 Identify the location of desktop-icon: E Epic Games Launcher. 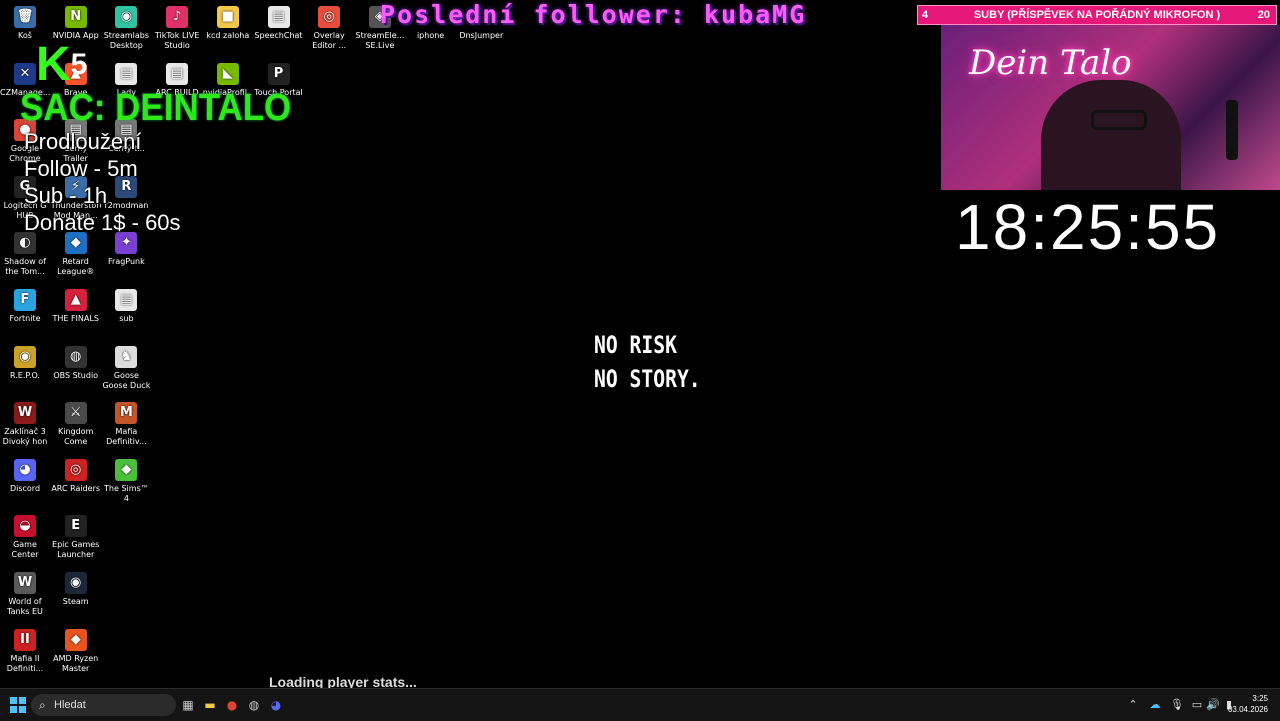
(76, 537).